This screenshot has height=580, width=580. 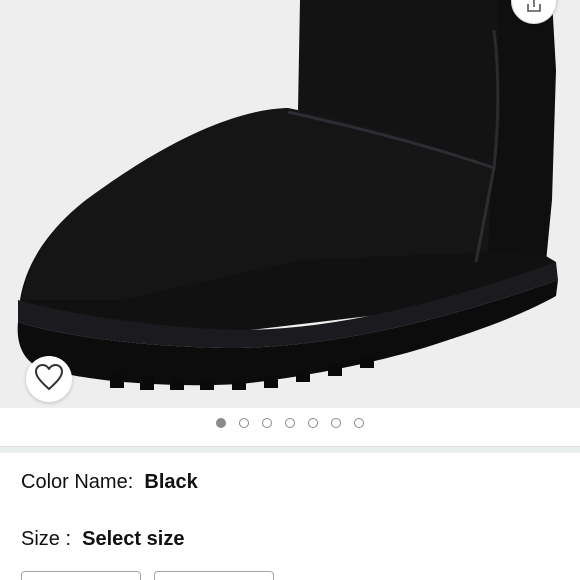 I want to click on share-icon, so click(x=534, y=11).